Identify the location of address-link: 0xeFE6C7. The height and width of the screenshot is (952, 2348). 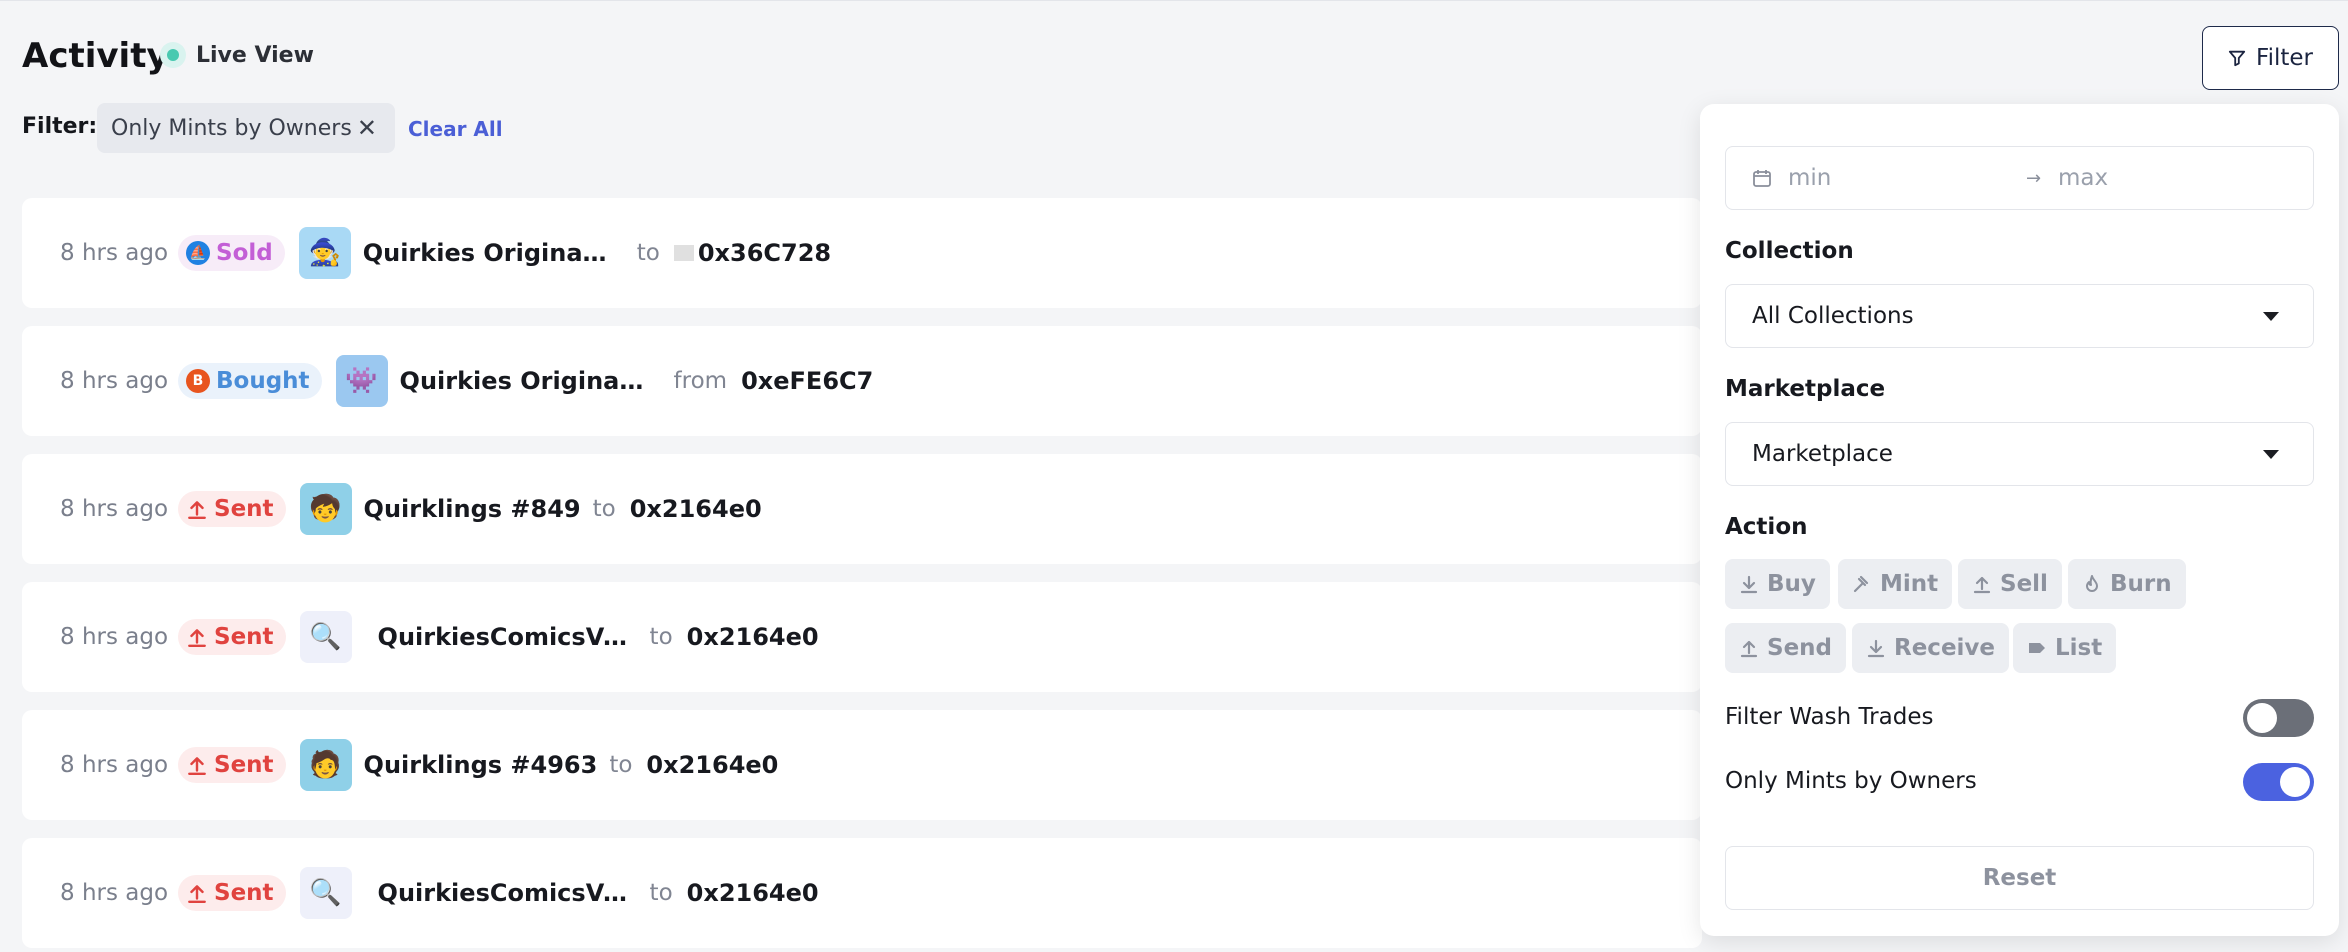
(807, 381).